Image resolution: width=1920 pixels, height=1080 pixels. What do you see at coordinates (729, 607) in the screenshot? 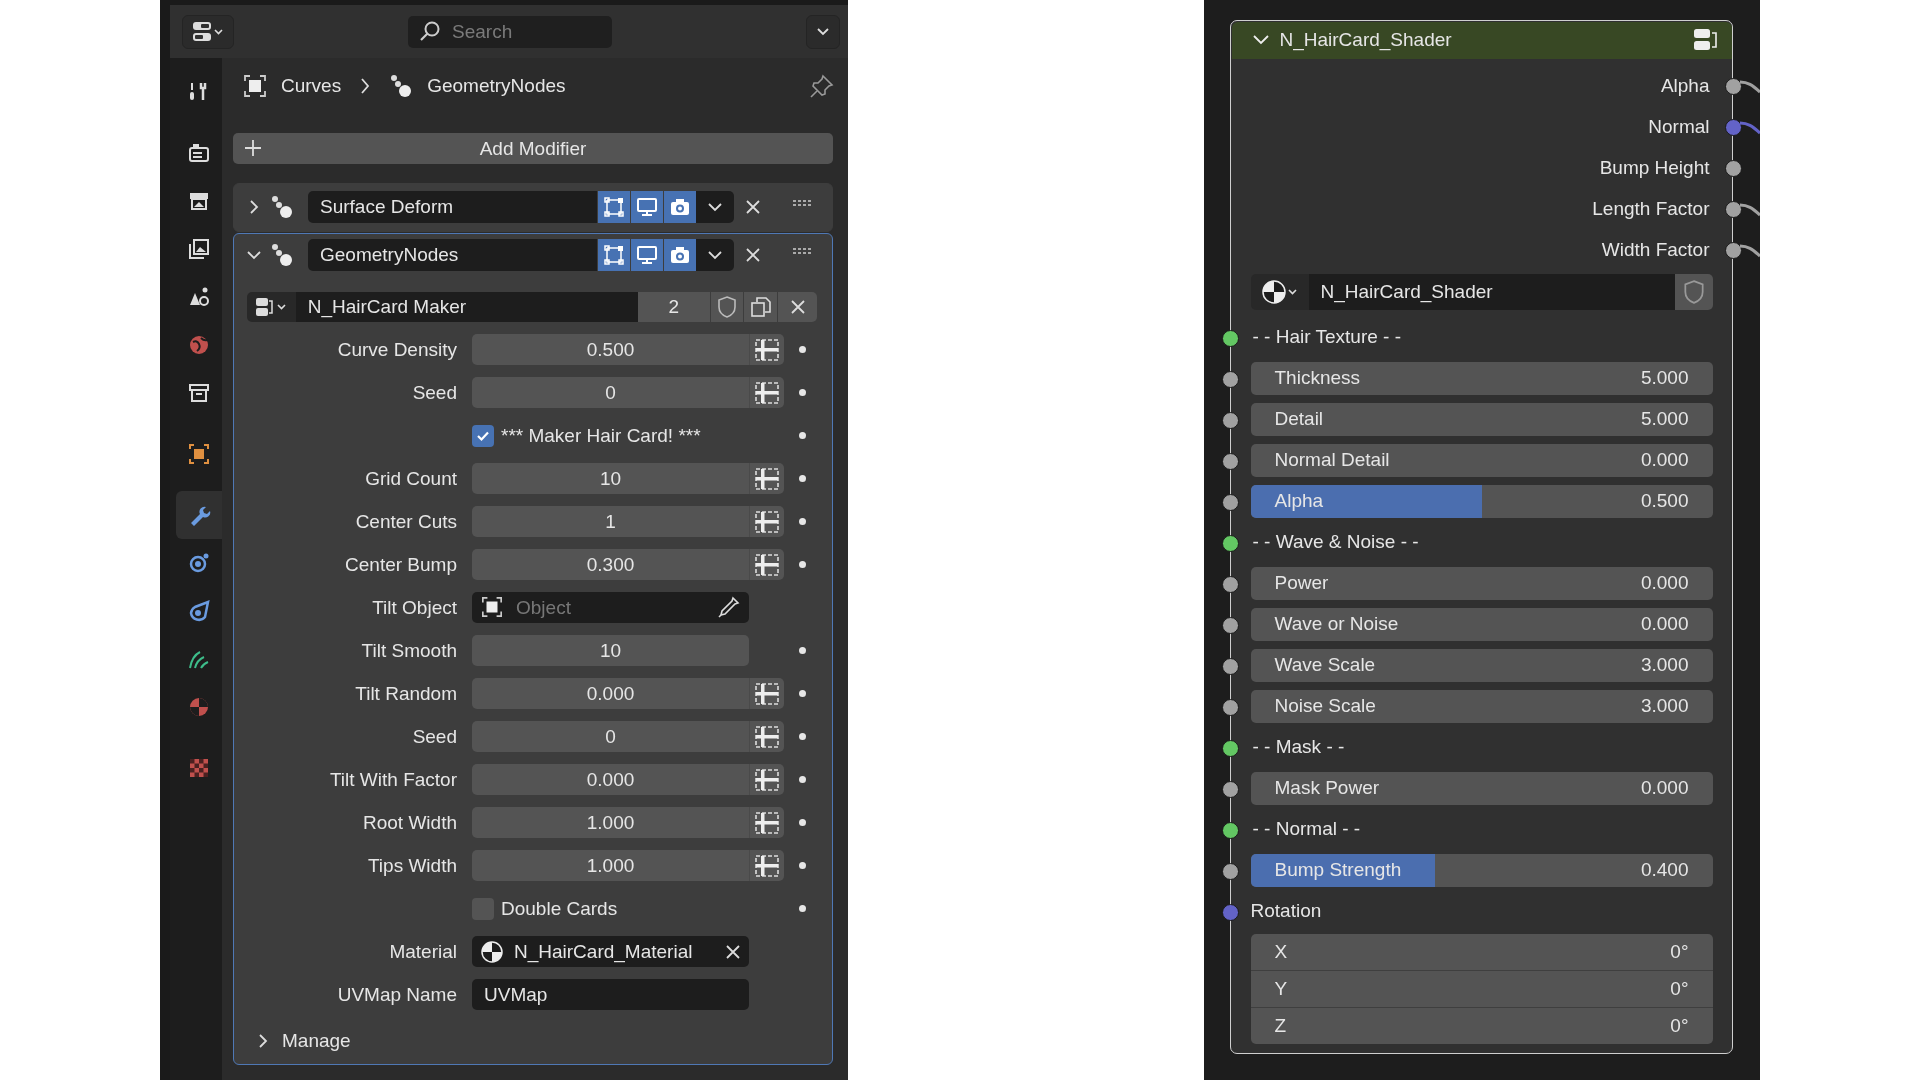
I see `eyedropper-icon` at bounding box center [729, 607].